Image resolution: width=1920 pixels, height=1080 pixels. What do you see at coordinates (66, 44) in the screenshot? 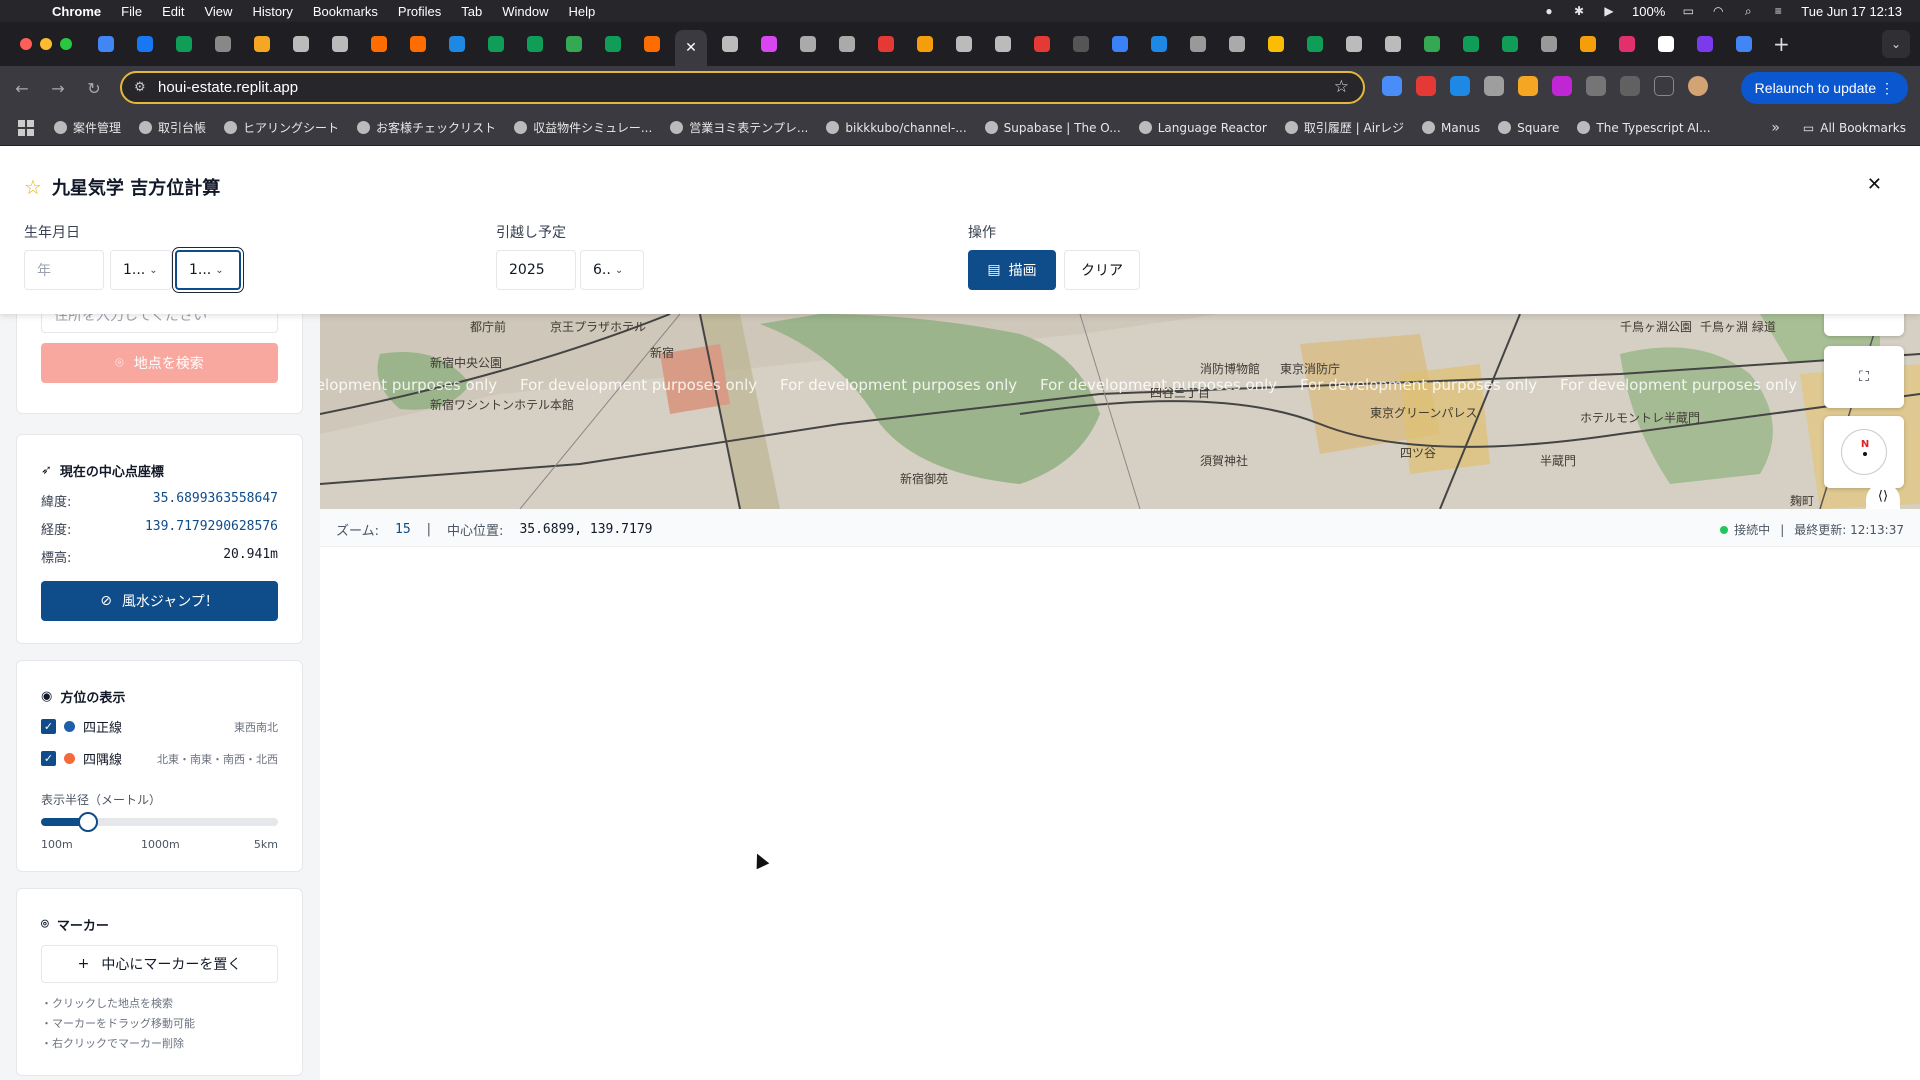
I see `zoom-window-button` at bounding box center [66, 44].